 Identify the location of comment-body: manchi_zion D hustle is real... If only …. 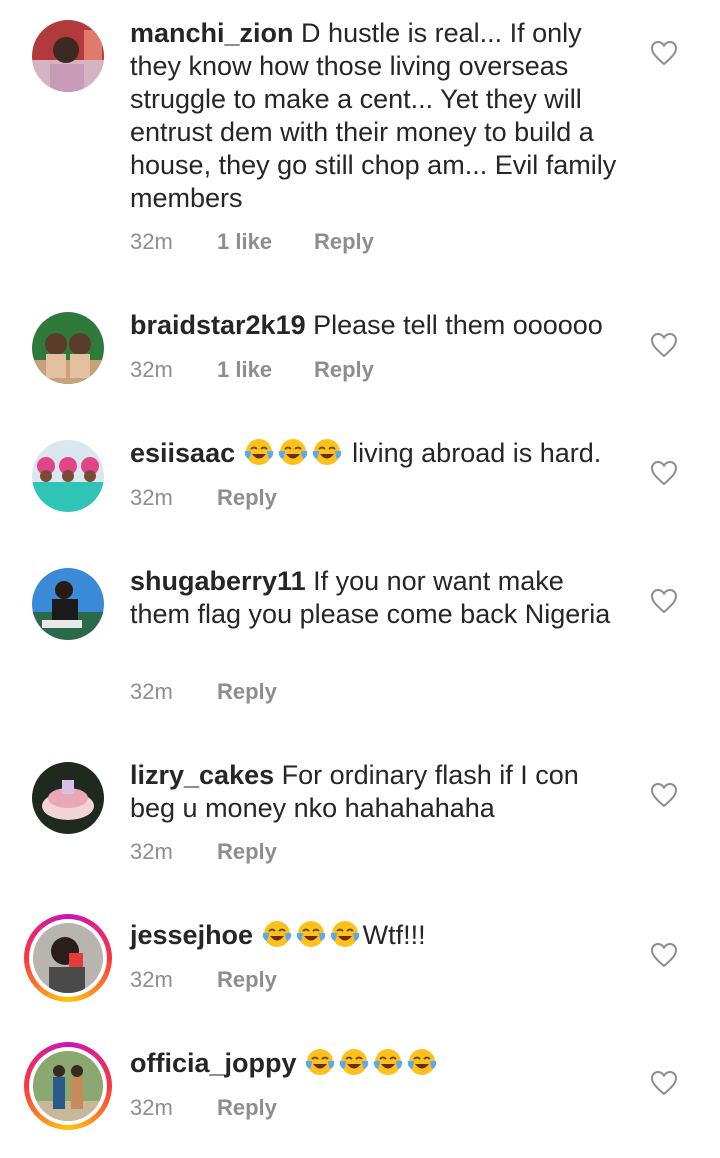
(380, 116).